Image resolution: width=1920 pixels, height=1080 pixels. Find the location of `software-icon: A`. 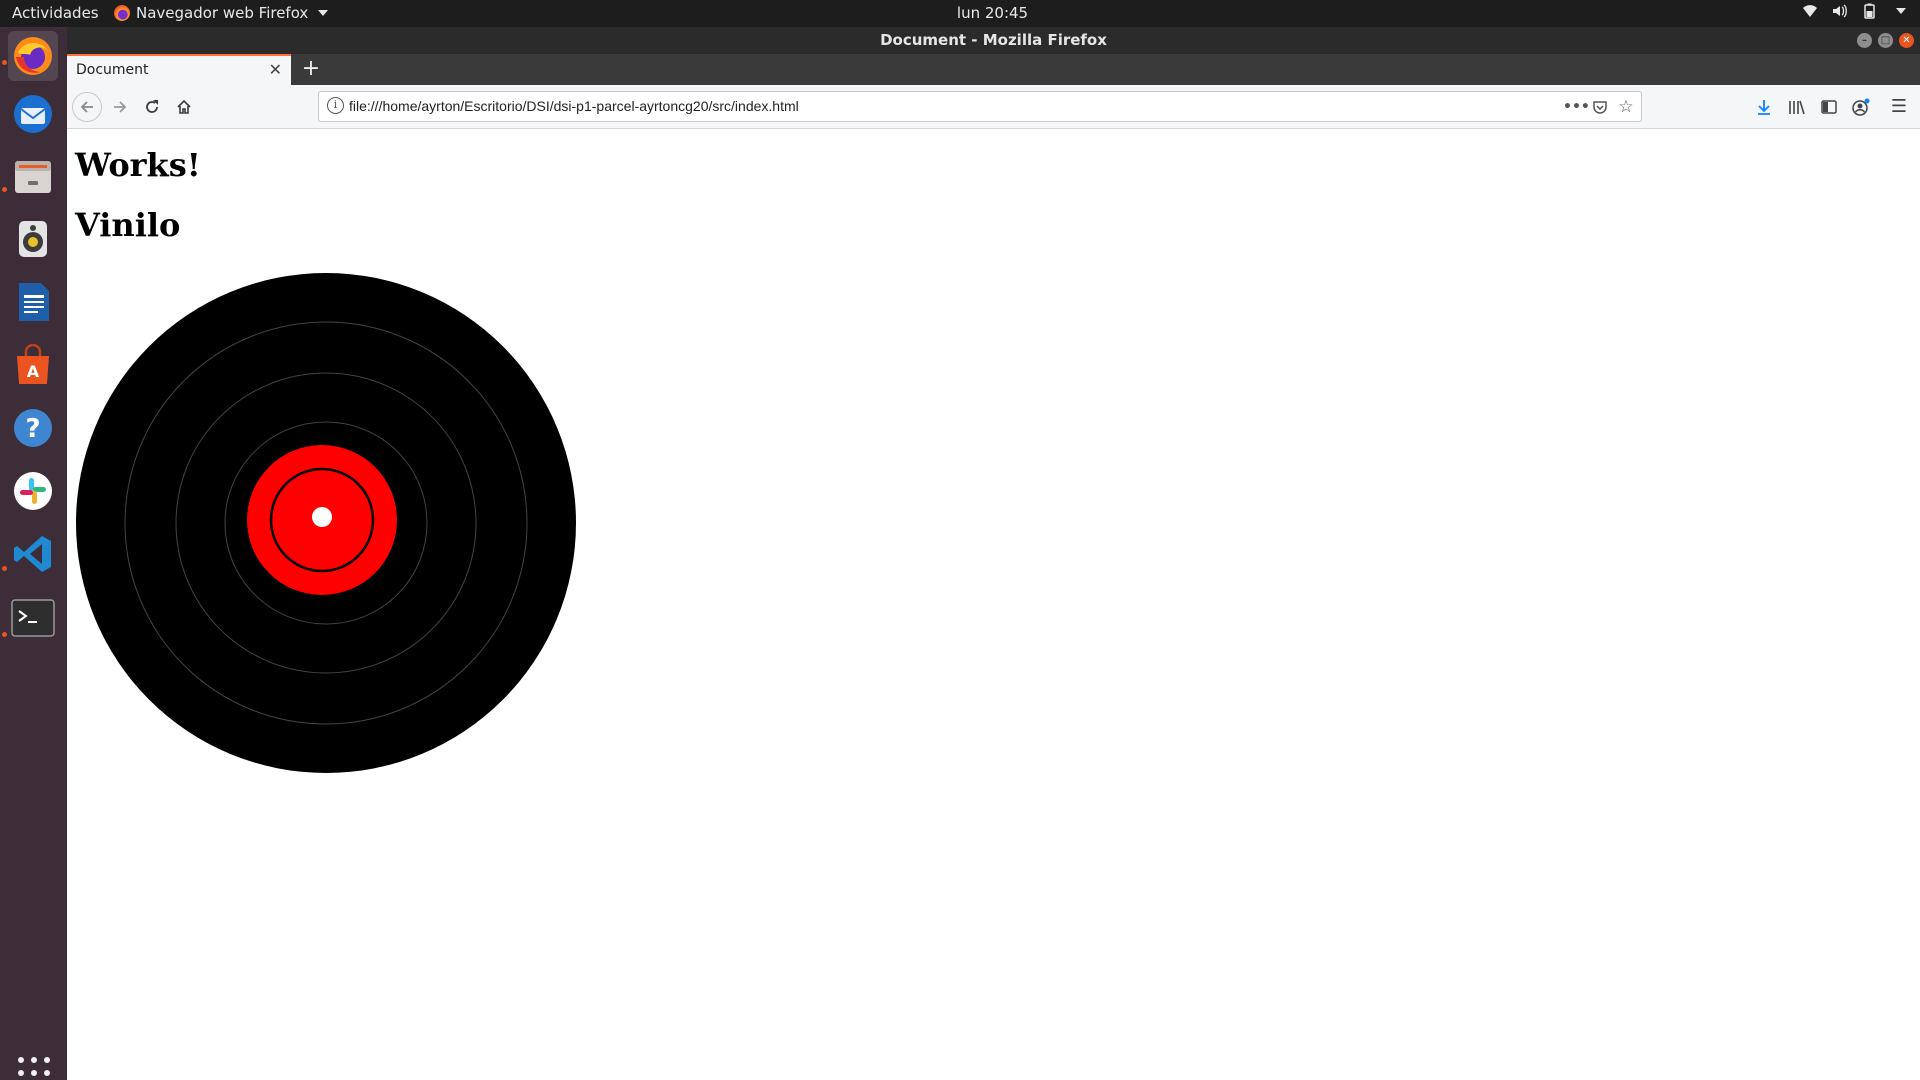

software-icon: A is located at coordinates (33, 364).